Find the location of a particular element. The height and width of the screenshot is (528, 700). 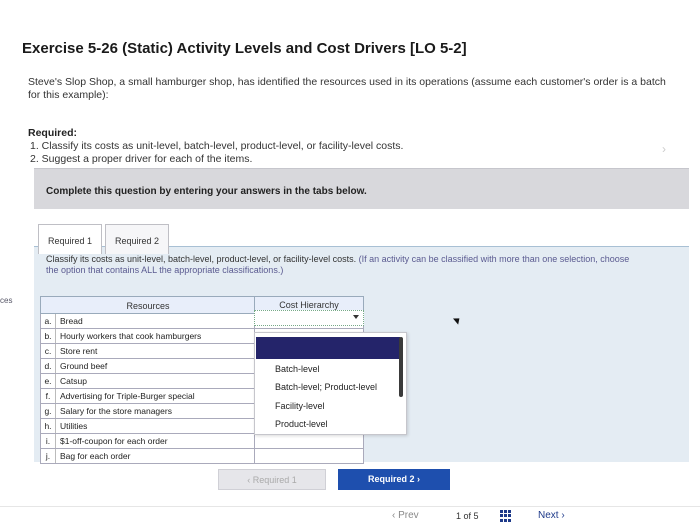

row-letter: h. is located at coordinates (48, 426).